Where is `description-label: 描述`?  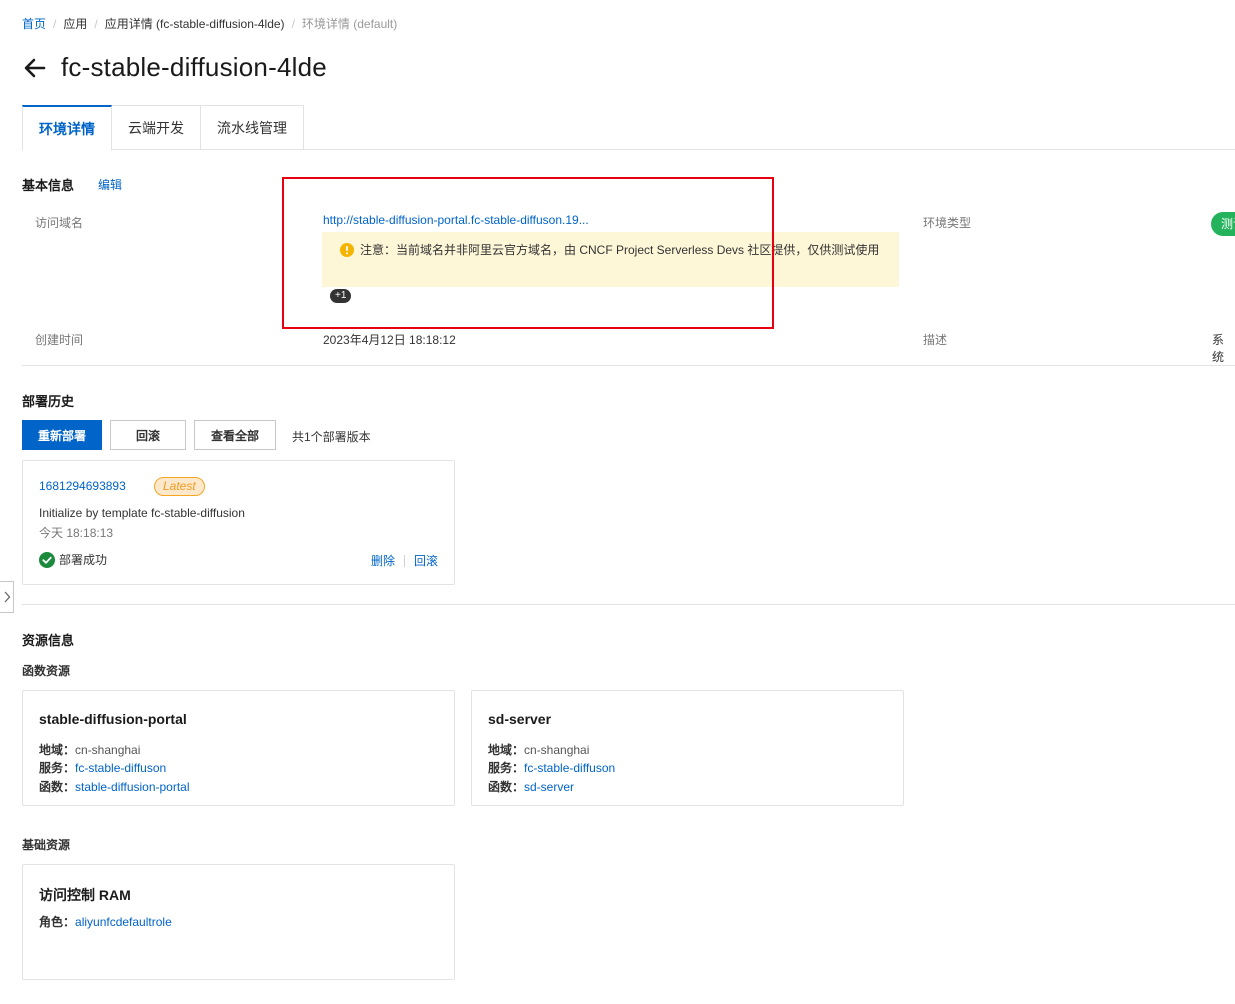
description-label: 描述 is located at coordinates (935, 340).